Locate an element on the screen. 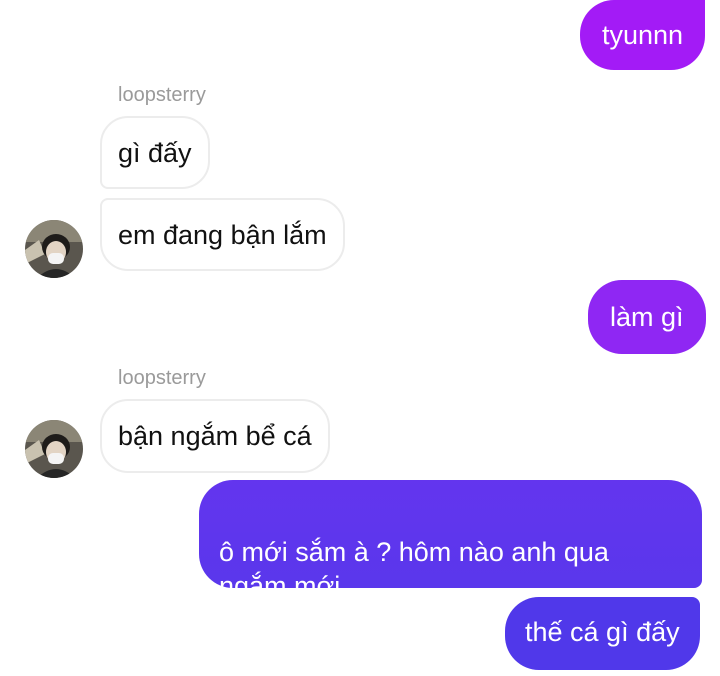  message-text: gì đấy is located at coordinates (155, 153).